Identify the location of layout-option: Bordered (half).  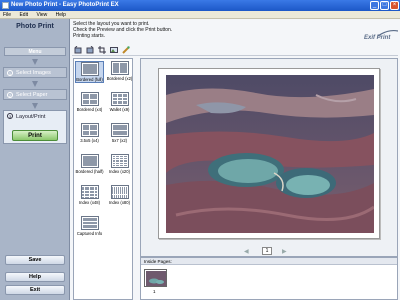
(89, 164).